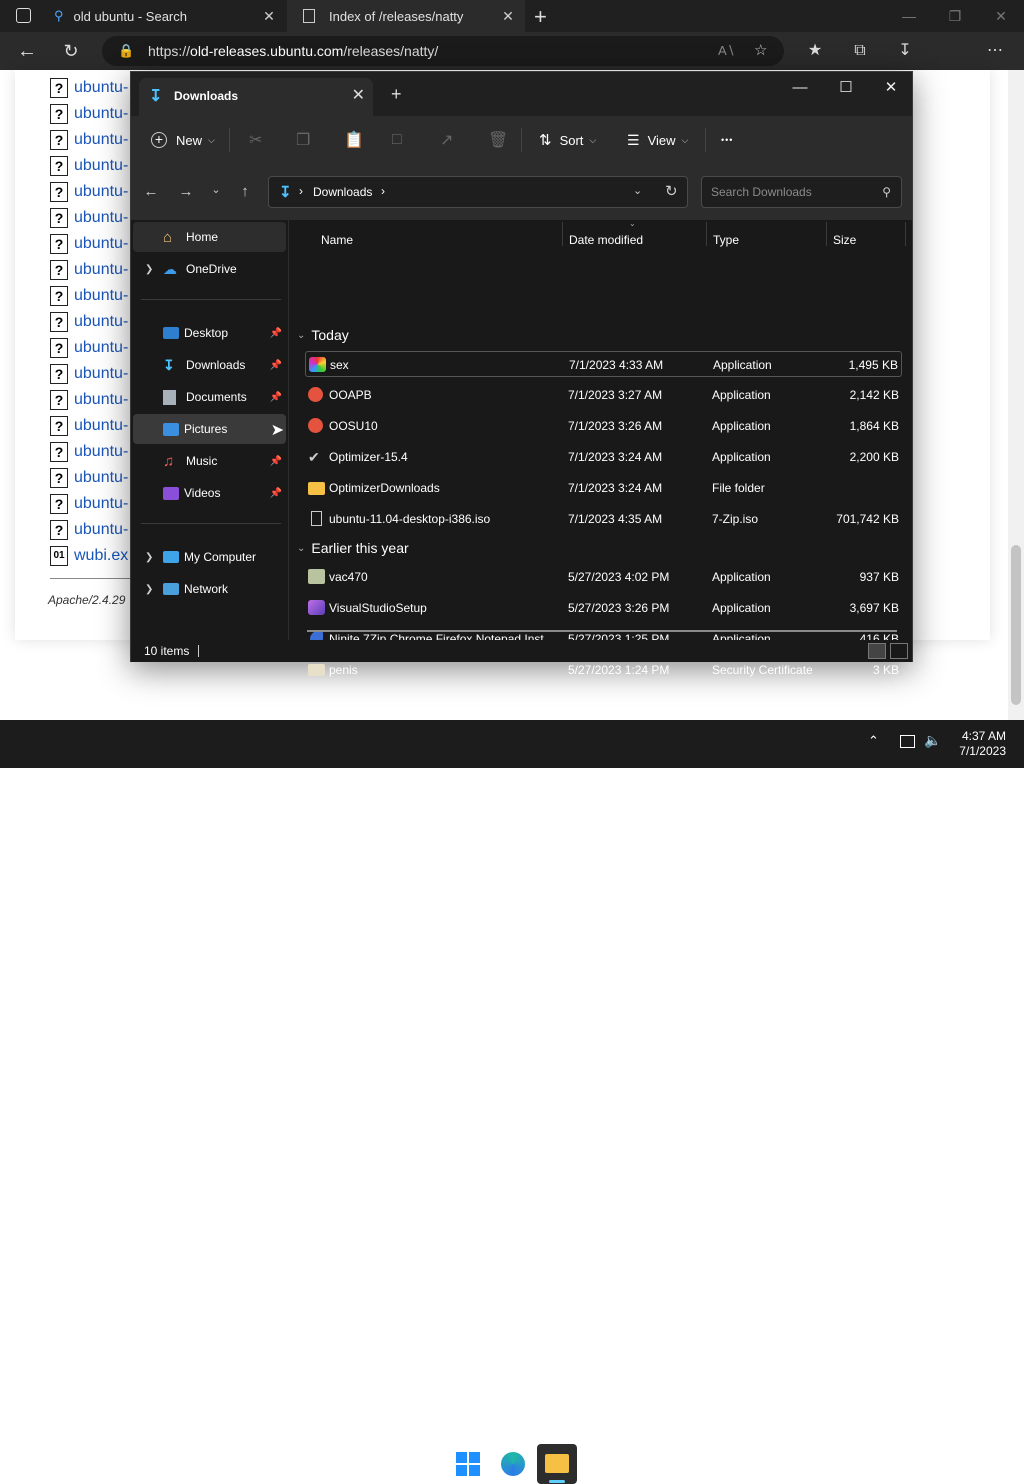  Describe the element at coordinates (955, 16) in the screenshot. I see `restore-button: ❐` at that location.